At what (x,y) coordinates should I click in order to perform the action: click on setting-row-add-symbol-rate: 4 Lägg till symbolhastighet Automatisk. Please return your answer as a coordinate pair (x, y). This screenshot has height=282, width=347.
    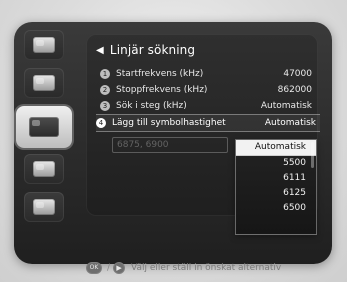
    Looking at the image, I should click on (208, 123).